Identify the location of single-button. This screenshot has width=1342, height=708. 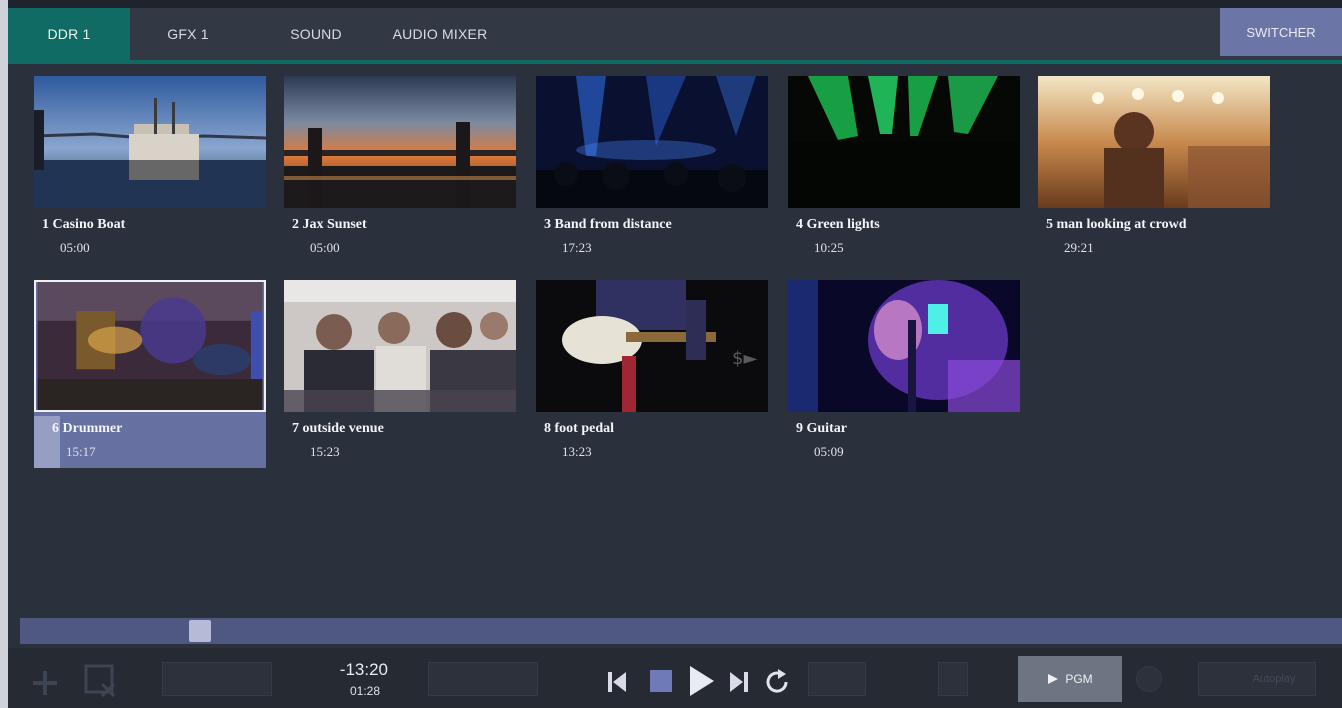
(837, 679).